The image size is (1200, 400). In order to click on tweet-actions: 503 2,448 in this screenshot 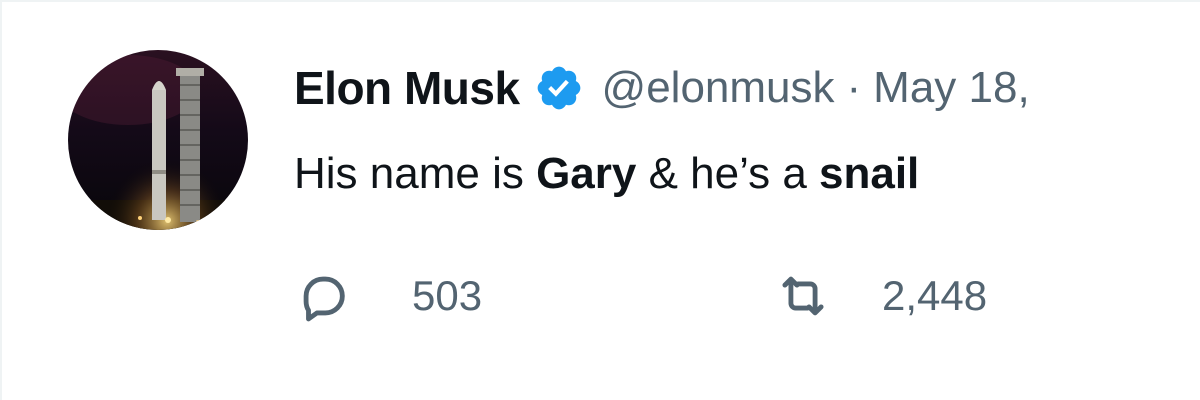, I will do `click(744, 296)`.